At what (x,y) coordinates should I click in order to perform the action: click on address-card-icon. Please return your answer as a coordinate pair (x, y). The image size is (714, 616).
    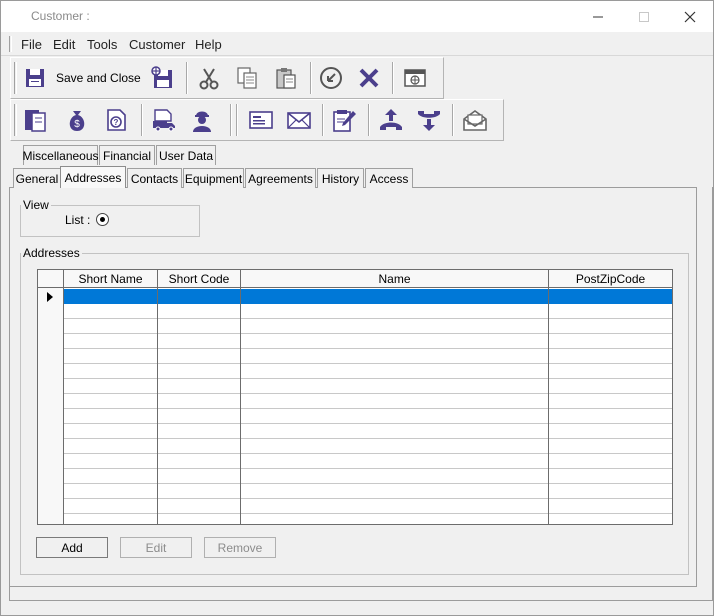
    Looking at the image, I should click on (261, 120).